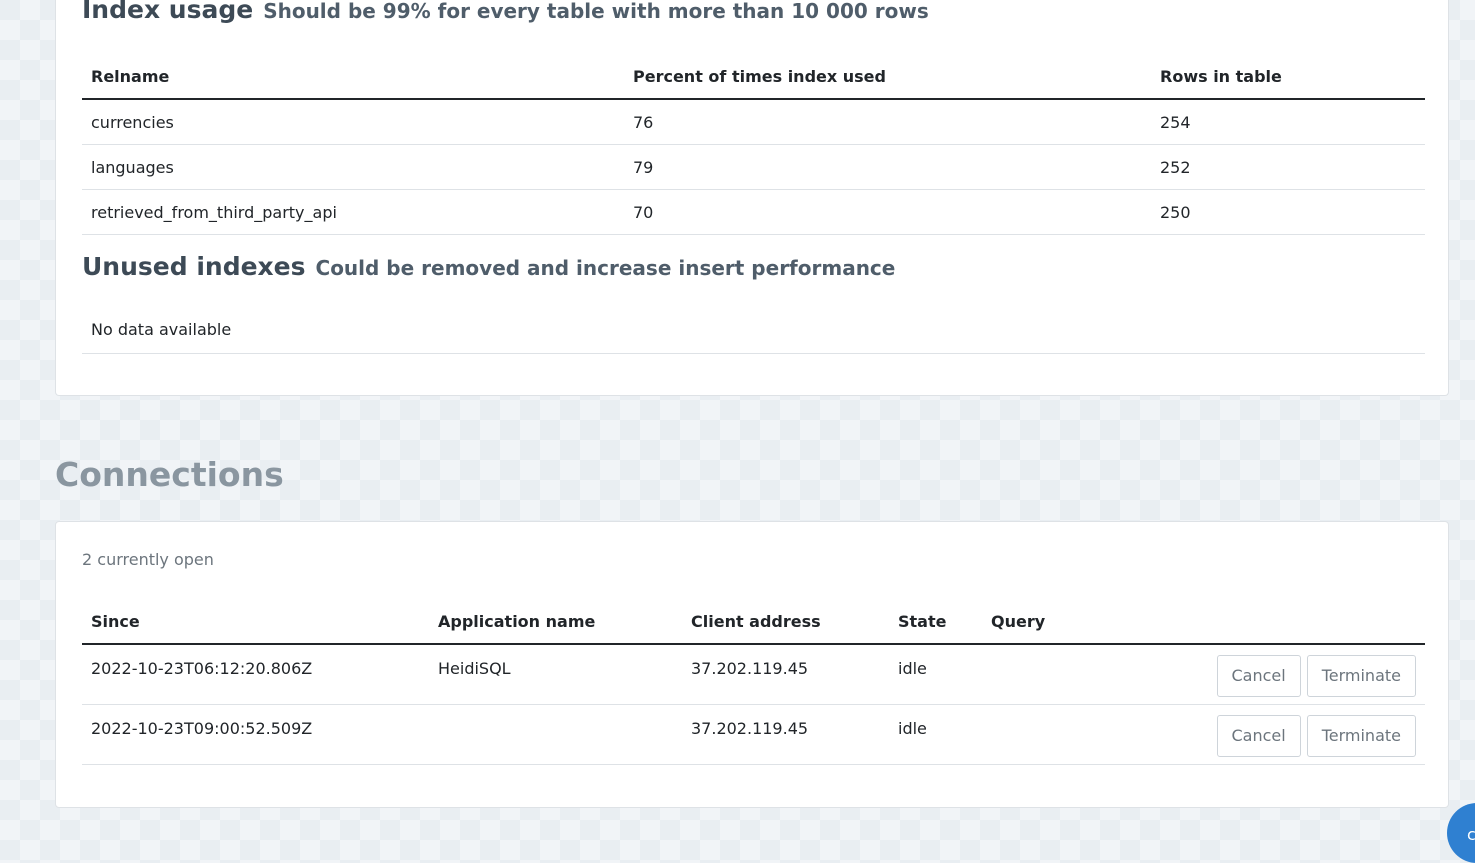 The width and height of the screenshot is (1475, 863). What do you see at coordinates (1461, 833) in the screenshot?
I see `floating-chat-button: c` at bounding box center [1461, 833].